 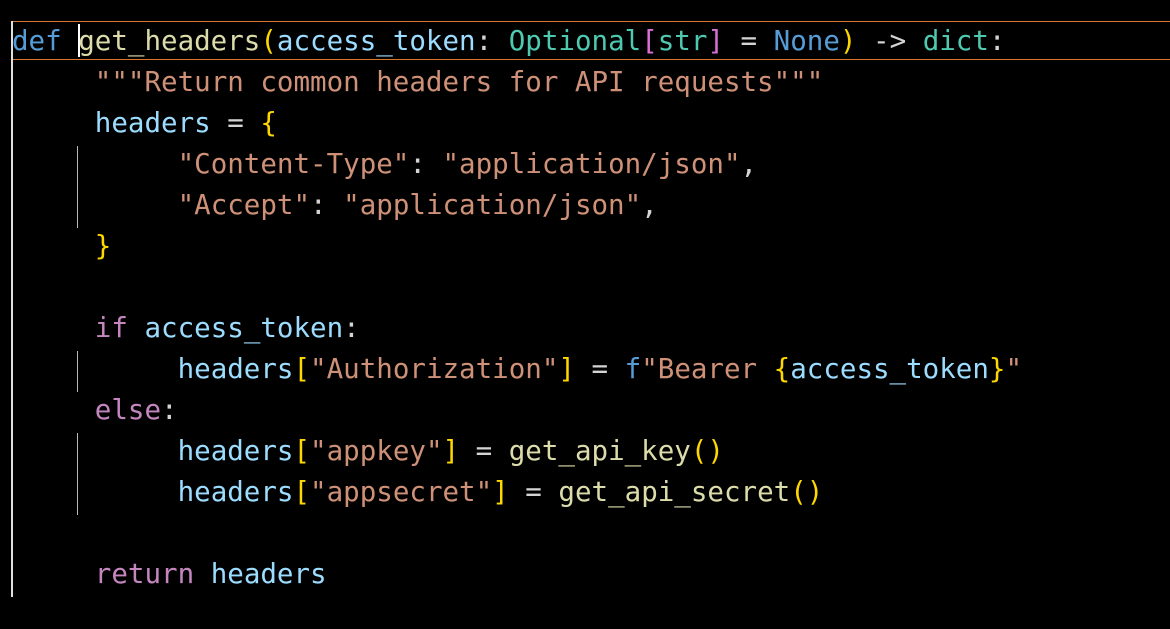 I want to click on keyword-return: return, so click(x=144, y=574).